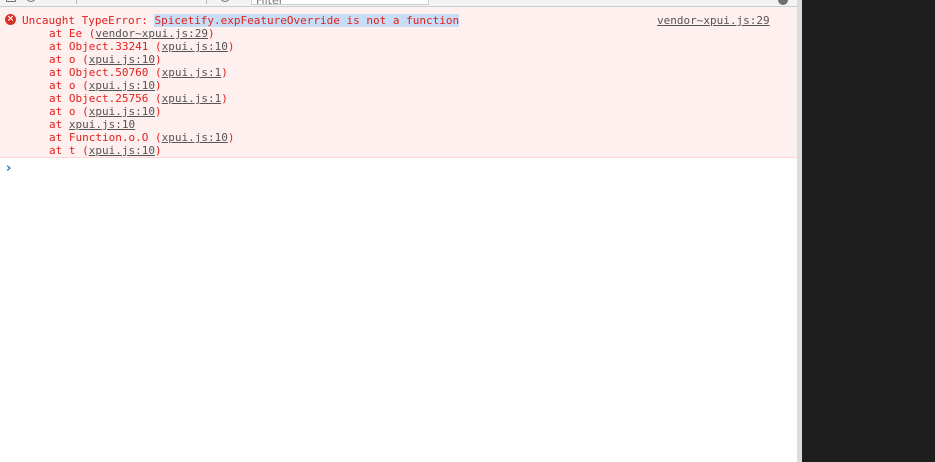 Image resolution: width=935 pixels, height=462 pixels. I want to click on console-prompt: ›, so click(398, 169).